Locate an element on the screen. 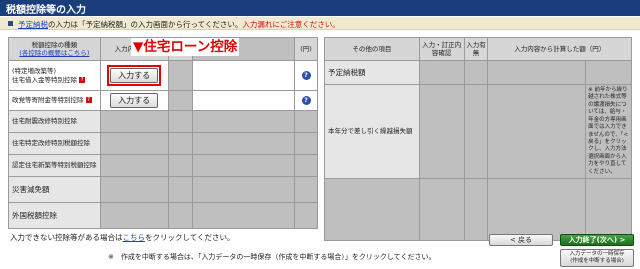 This screenshot has width=640, height=269. input-flag-cell is located at coordinates (180, 75).